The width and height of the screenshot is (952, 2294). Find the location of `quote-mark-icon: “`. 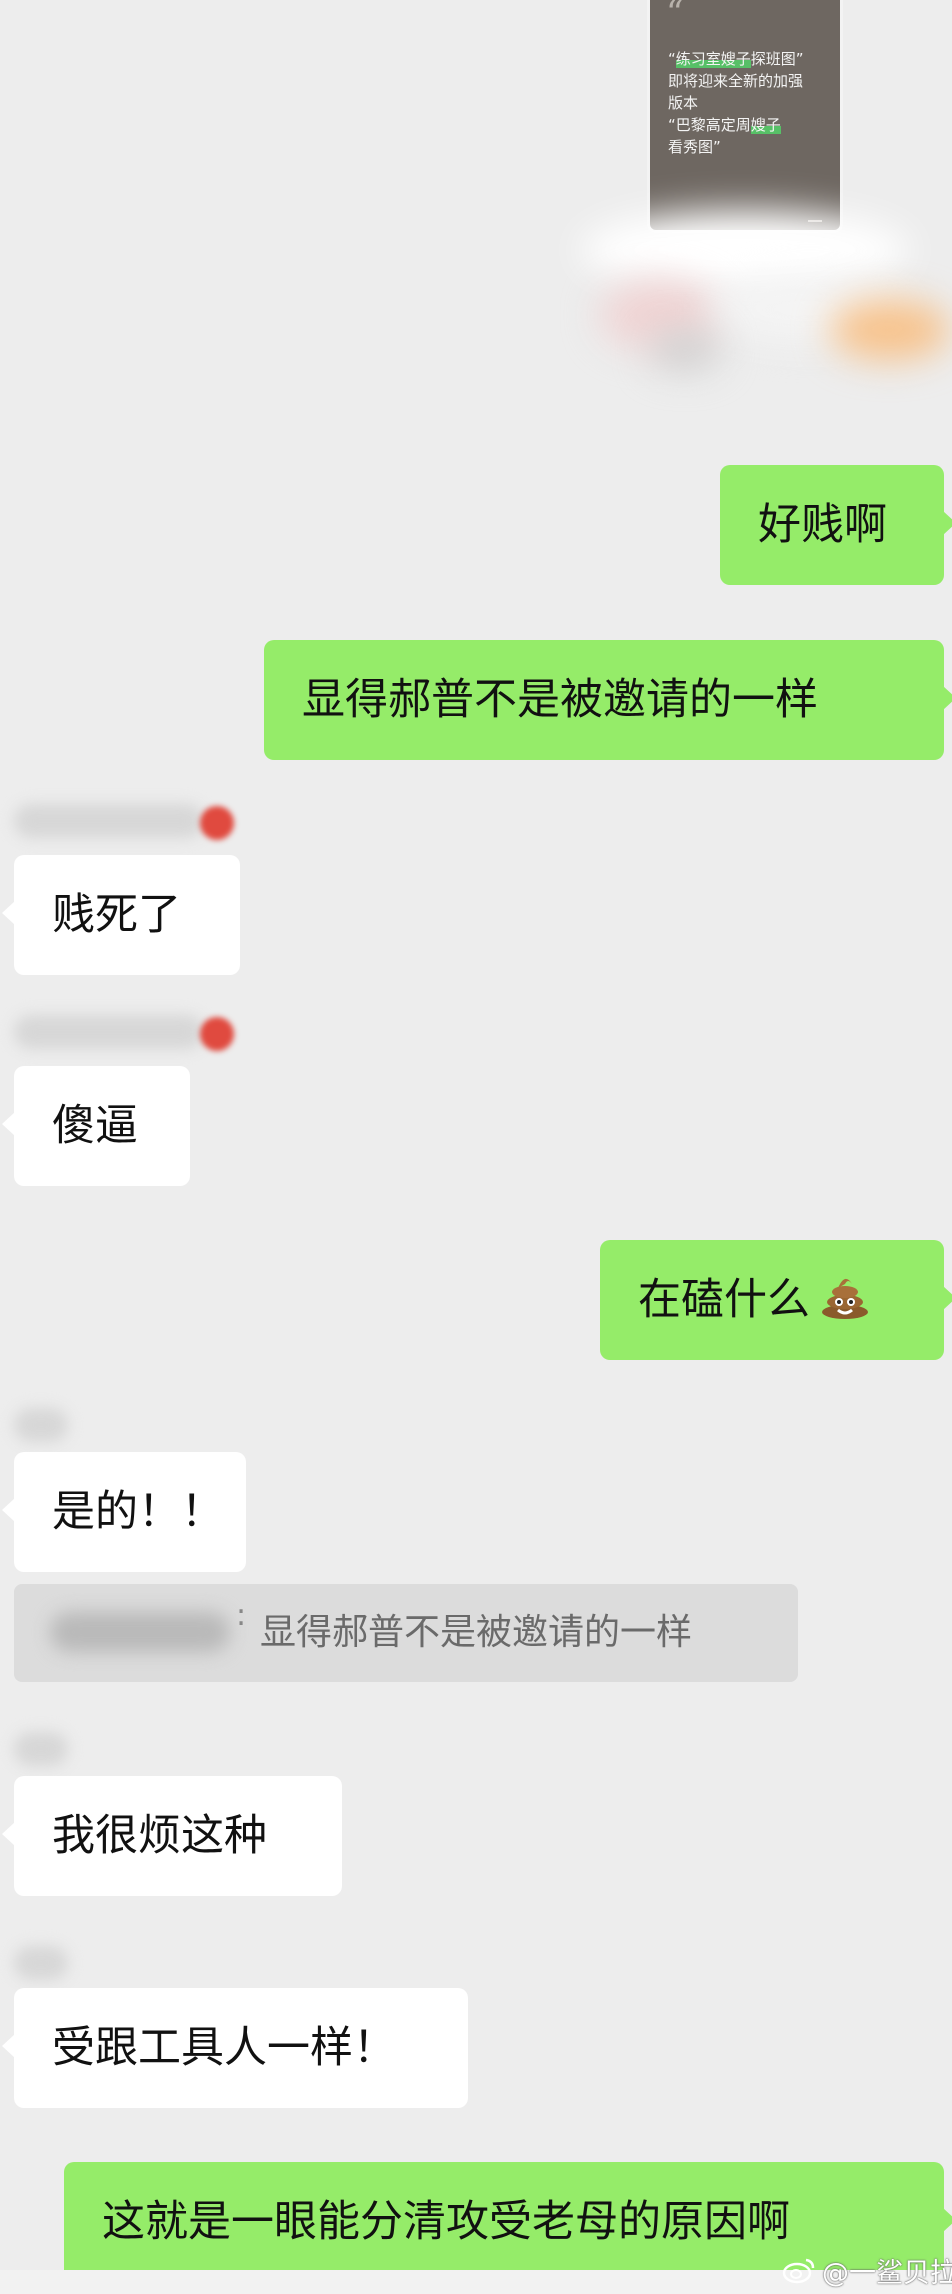

quote-mark-icon: “ is located at coordinates (675, 16).